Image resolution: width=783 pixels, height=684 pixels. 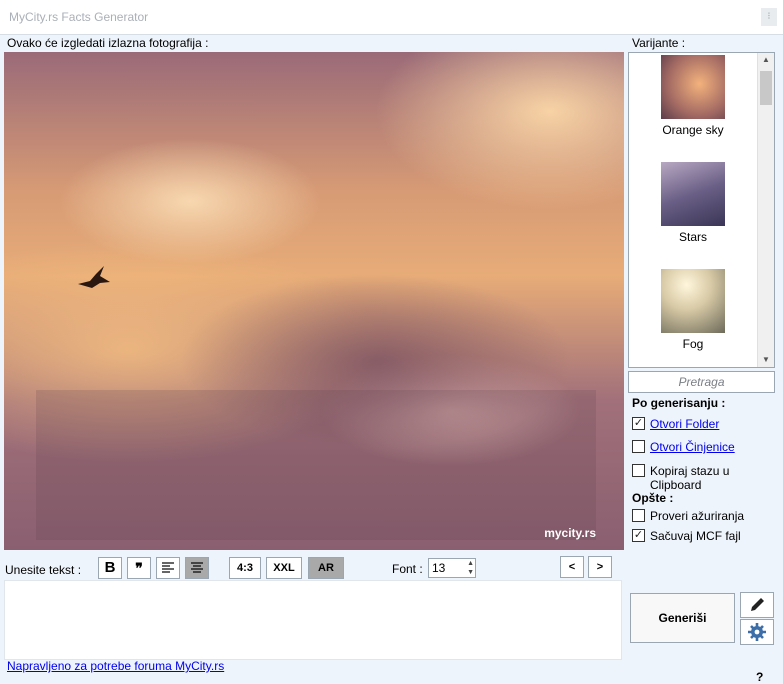 I want to click on open-folder-checkbox: ✓, so click(x=638, y=423).